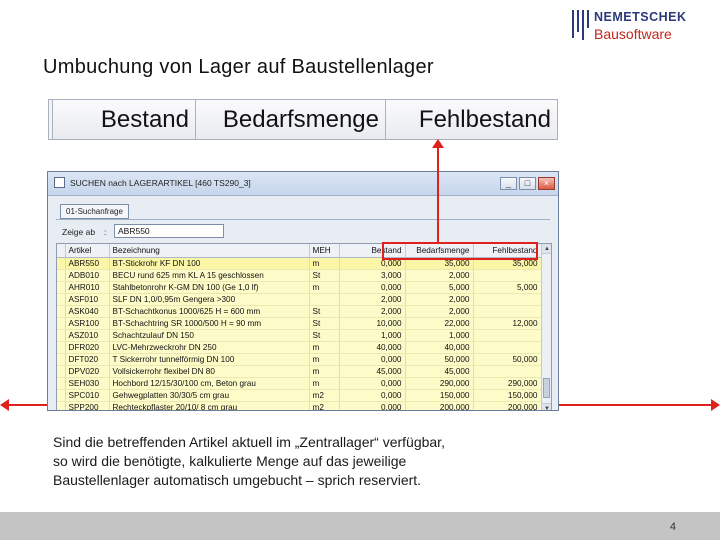 Image resolution: width=720 pixels, height=540 pixels. Describe the element at coordinates (635, 405) in the screenshot. I see `arrow-right-line` at that location.